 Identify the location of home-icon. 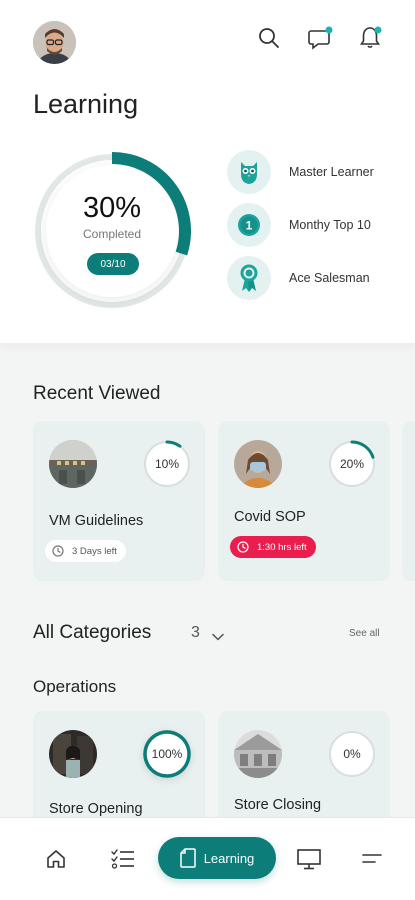
(56, 859).